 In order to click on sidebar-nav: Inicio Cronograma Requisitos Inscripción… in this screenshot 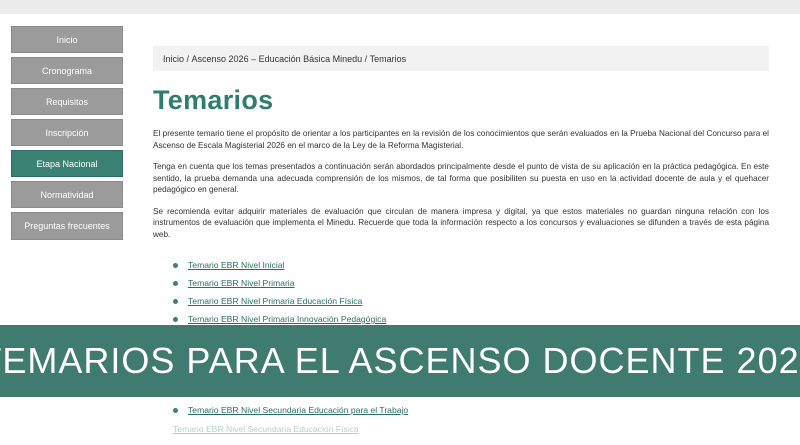, I will do `click(67, 135)`.